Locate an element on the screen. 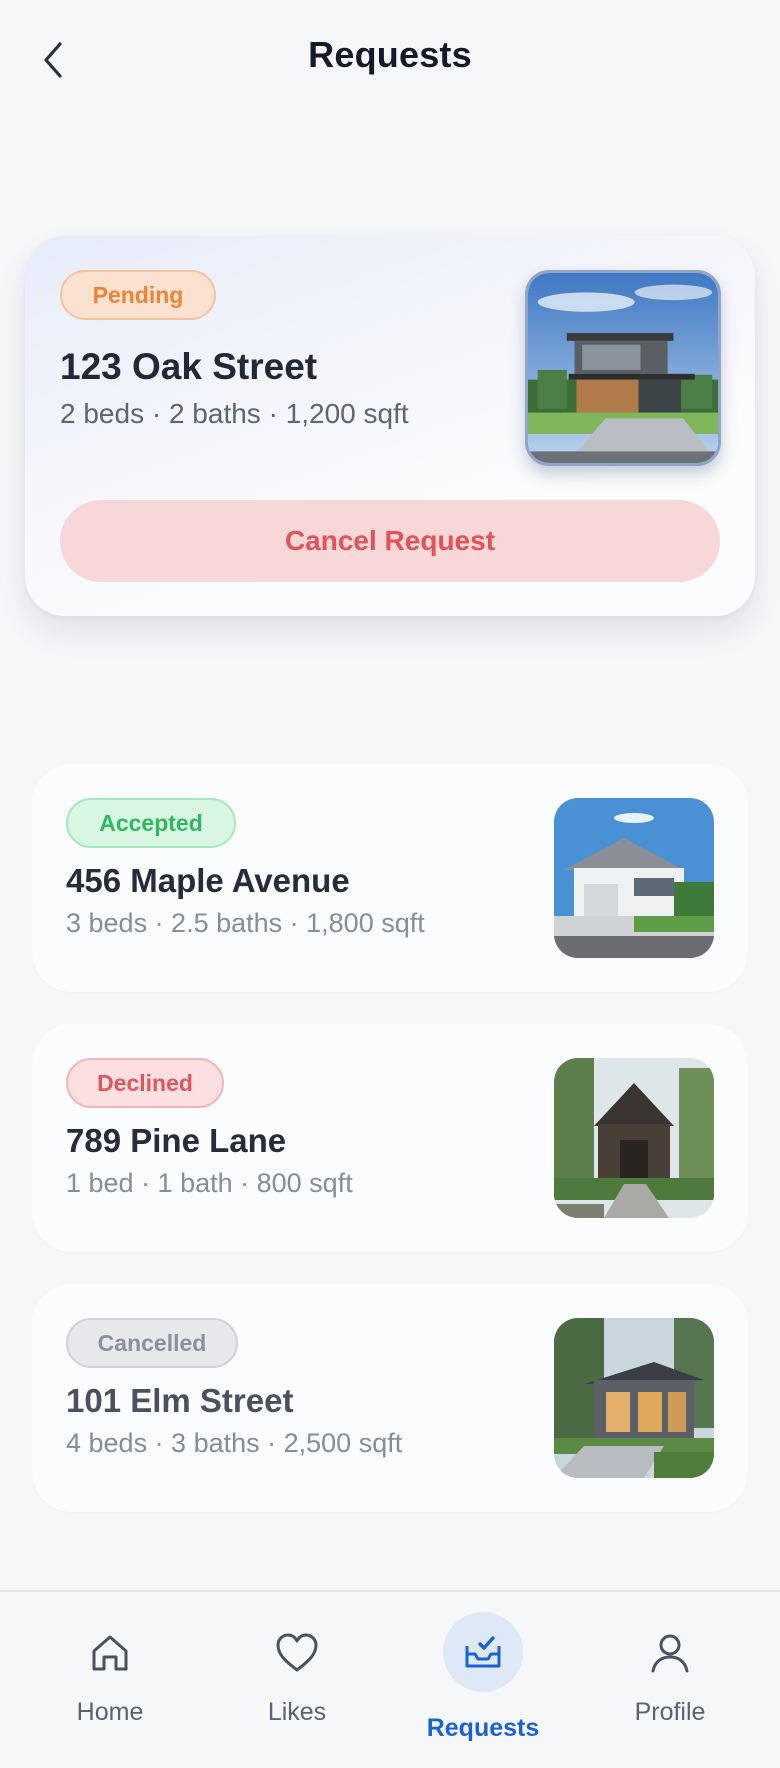 Image resolution: width=780 pixels, height=1768 pixels. nav-likes: Likes is located at coordinates (297, 1680).